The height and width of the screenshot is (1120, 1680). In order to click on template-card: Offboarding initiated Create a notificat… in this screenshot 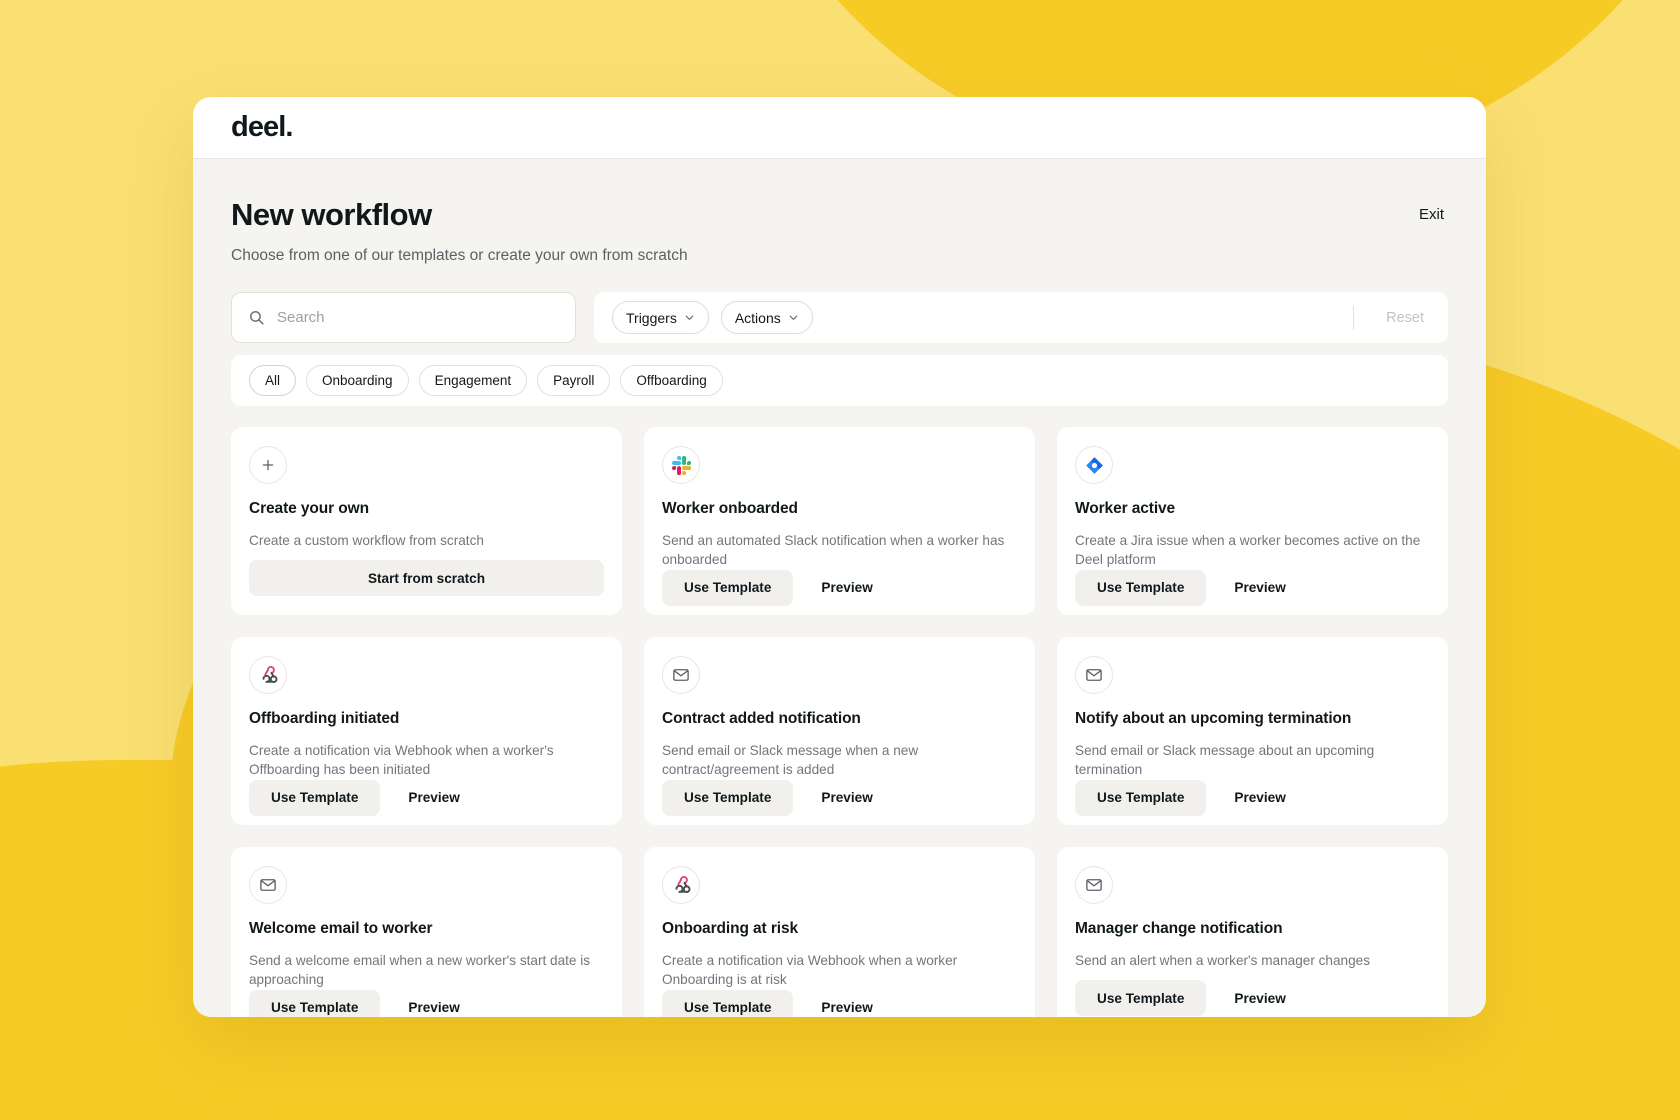, I will do `click(426, 731)`.